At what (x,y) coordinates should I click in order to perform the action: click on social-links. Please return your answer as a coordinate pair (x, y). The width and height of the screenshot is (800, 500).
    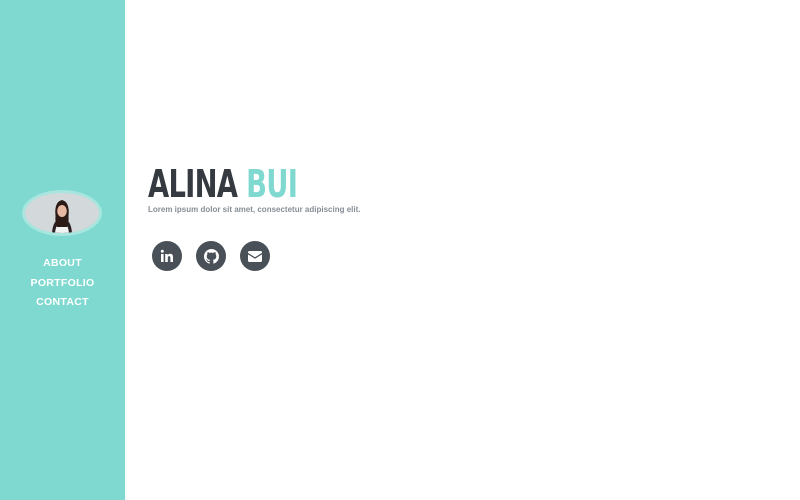
    Looking at the image, I should click on (211, 256).